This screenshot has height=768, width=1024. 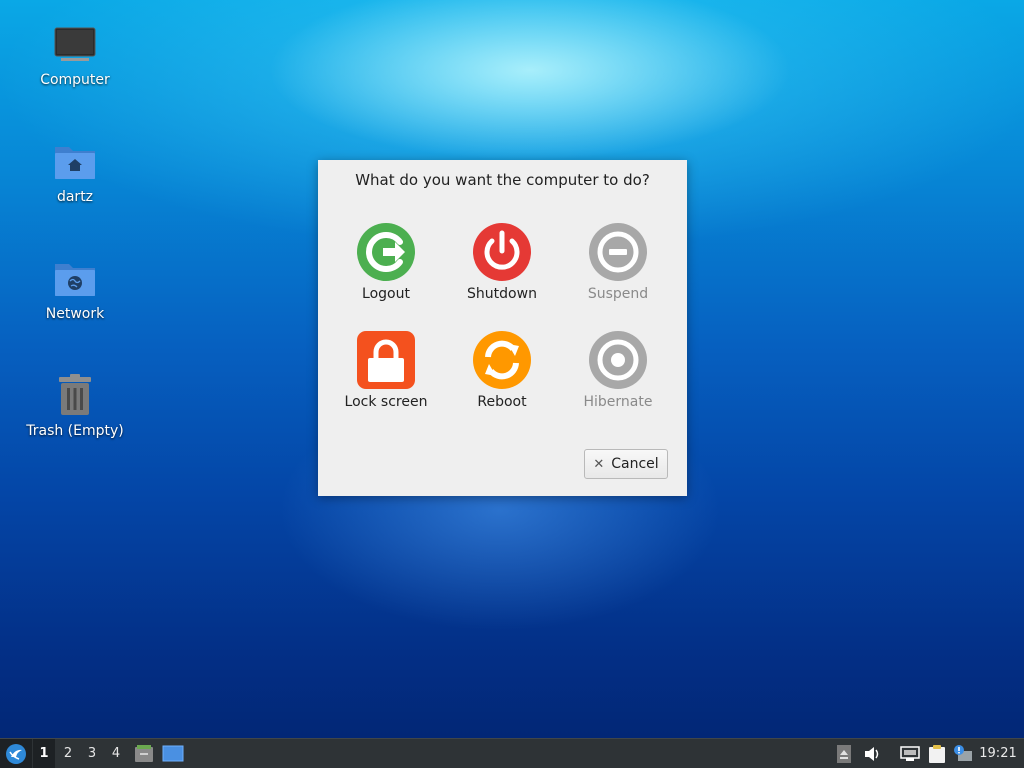 What do you see at coordinates (75, 161) in the screenshot?
I see `home-folder-icon` at bounding box center [75, 161].